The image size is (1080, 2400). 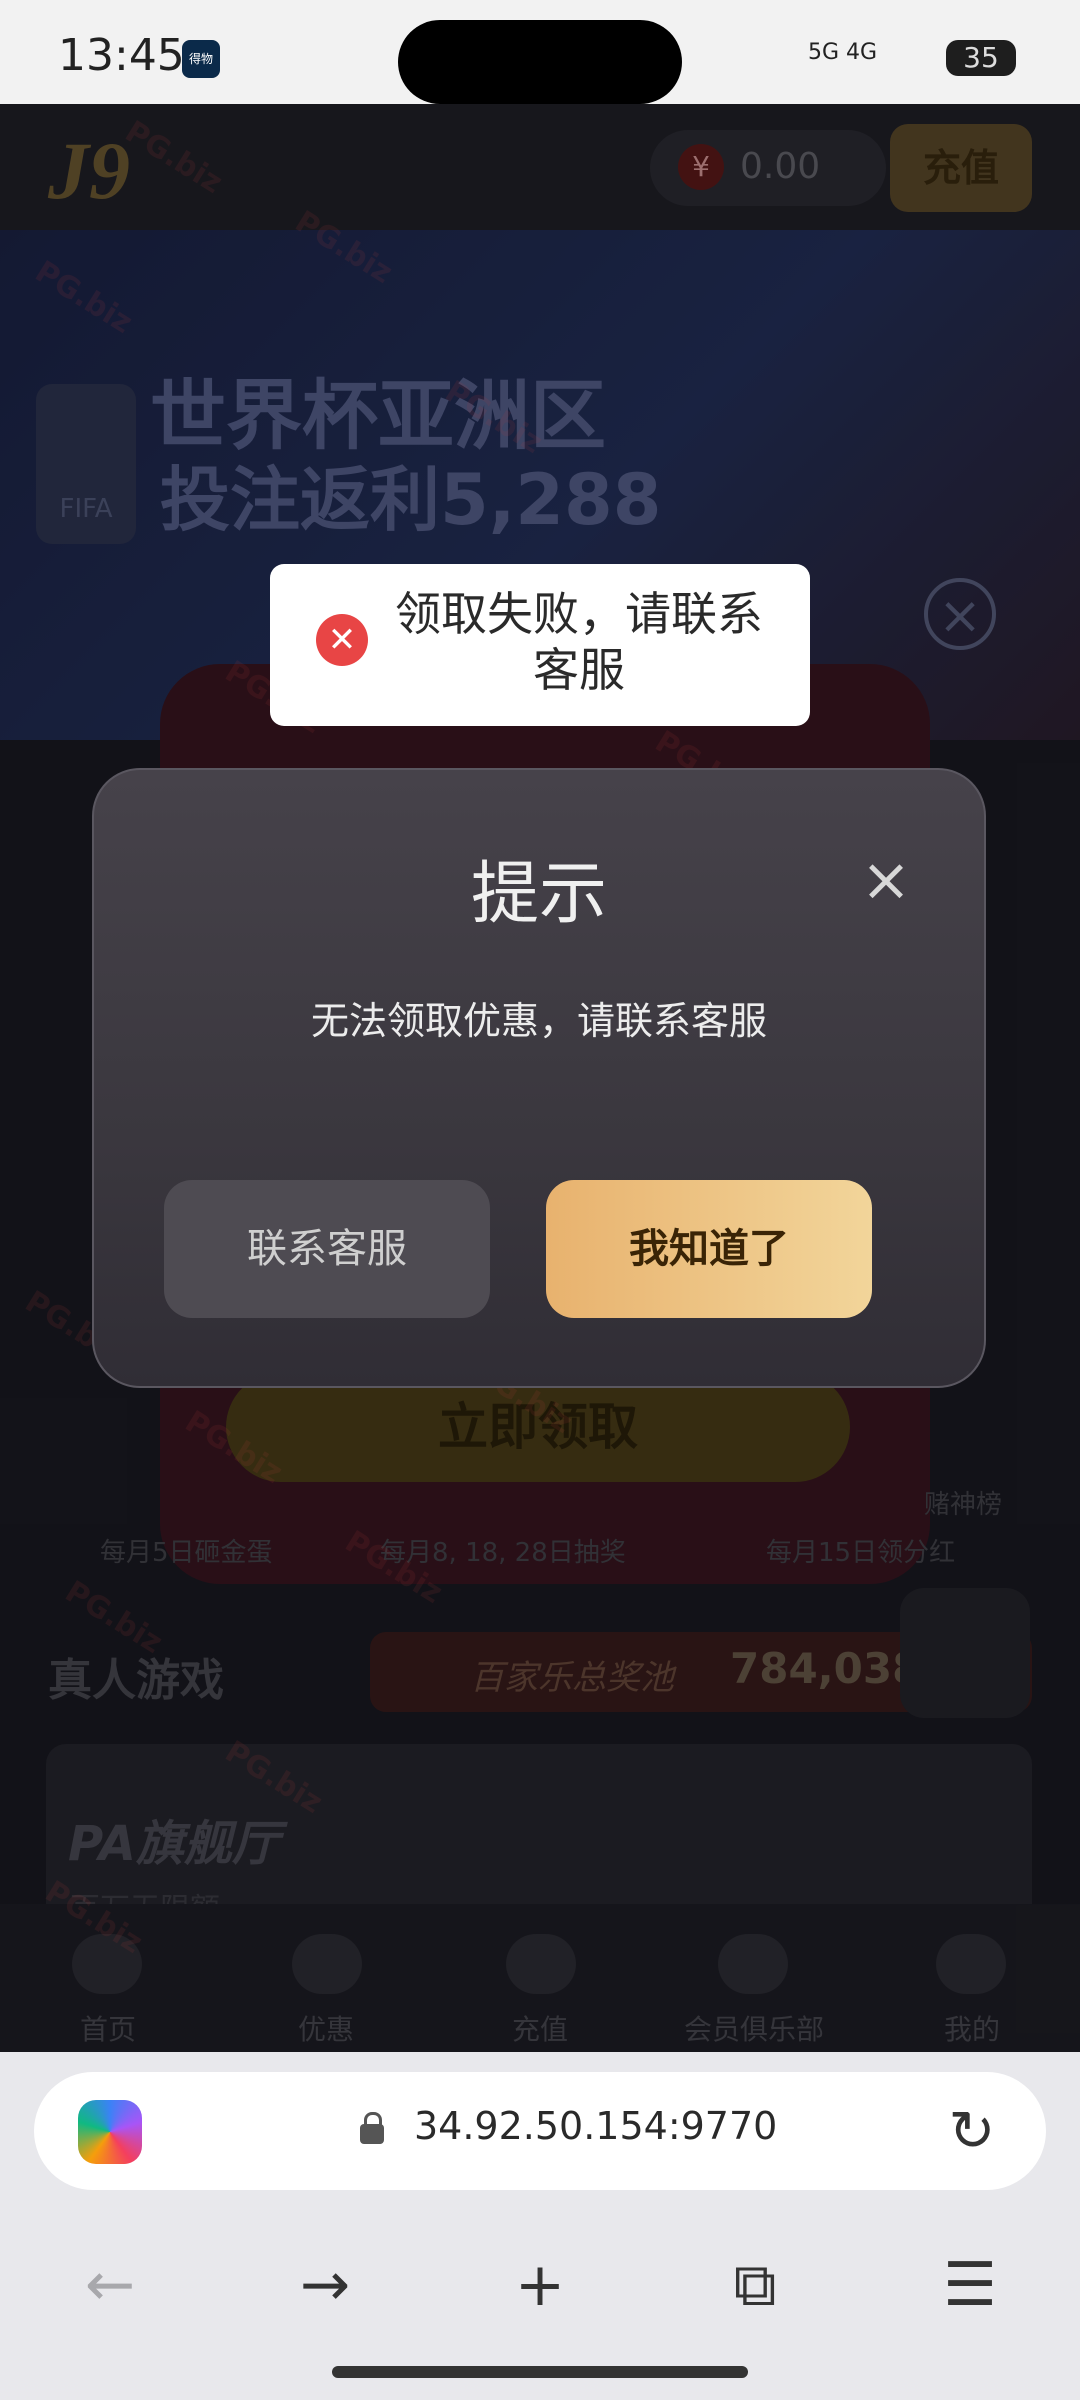 What do you see at coordinates (972, 2132) in the screenshot?
I see `reload-icon: ↻` at bounding box center [972, 2132].